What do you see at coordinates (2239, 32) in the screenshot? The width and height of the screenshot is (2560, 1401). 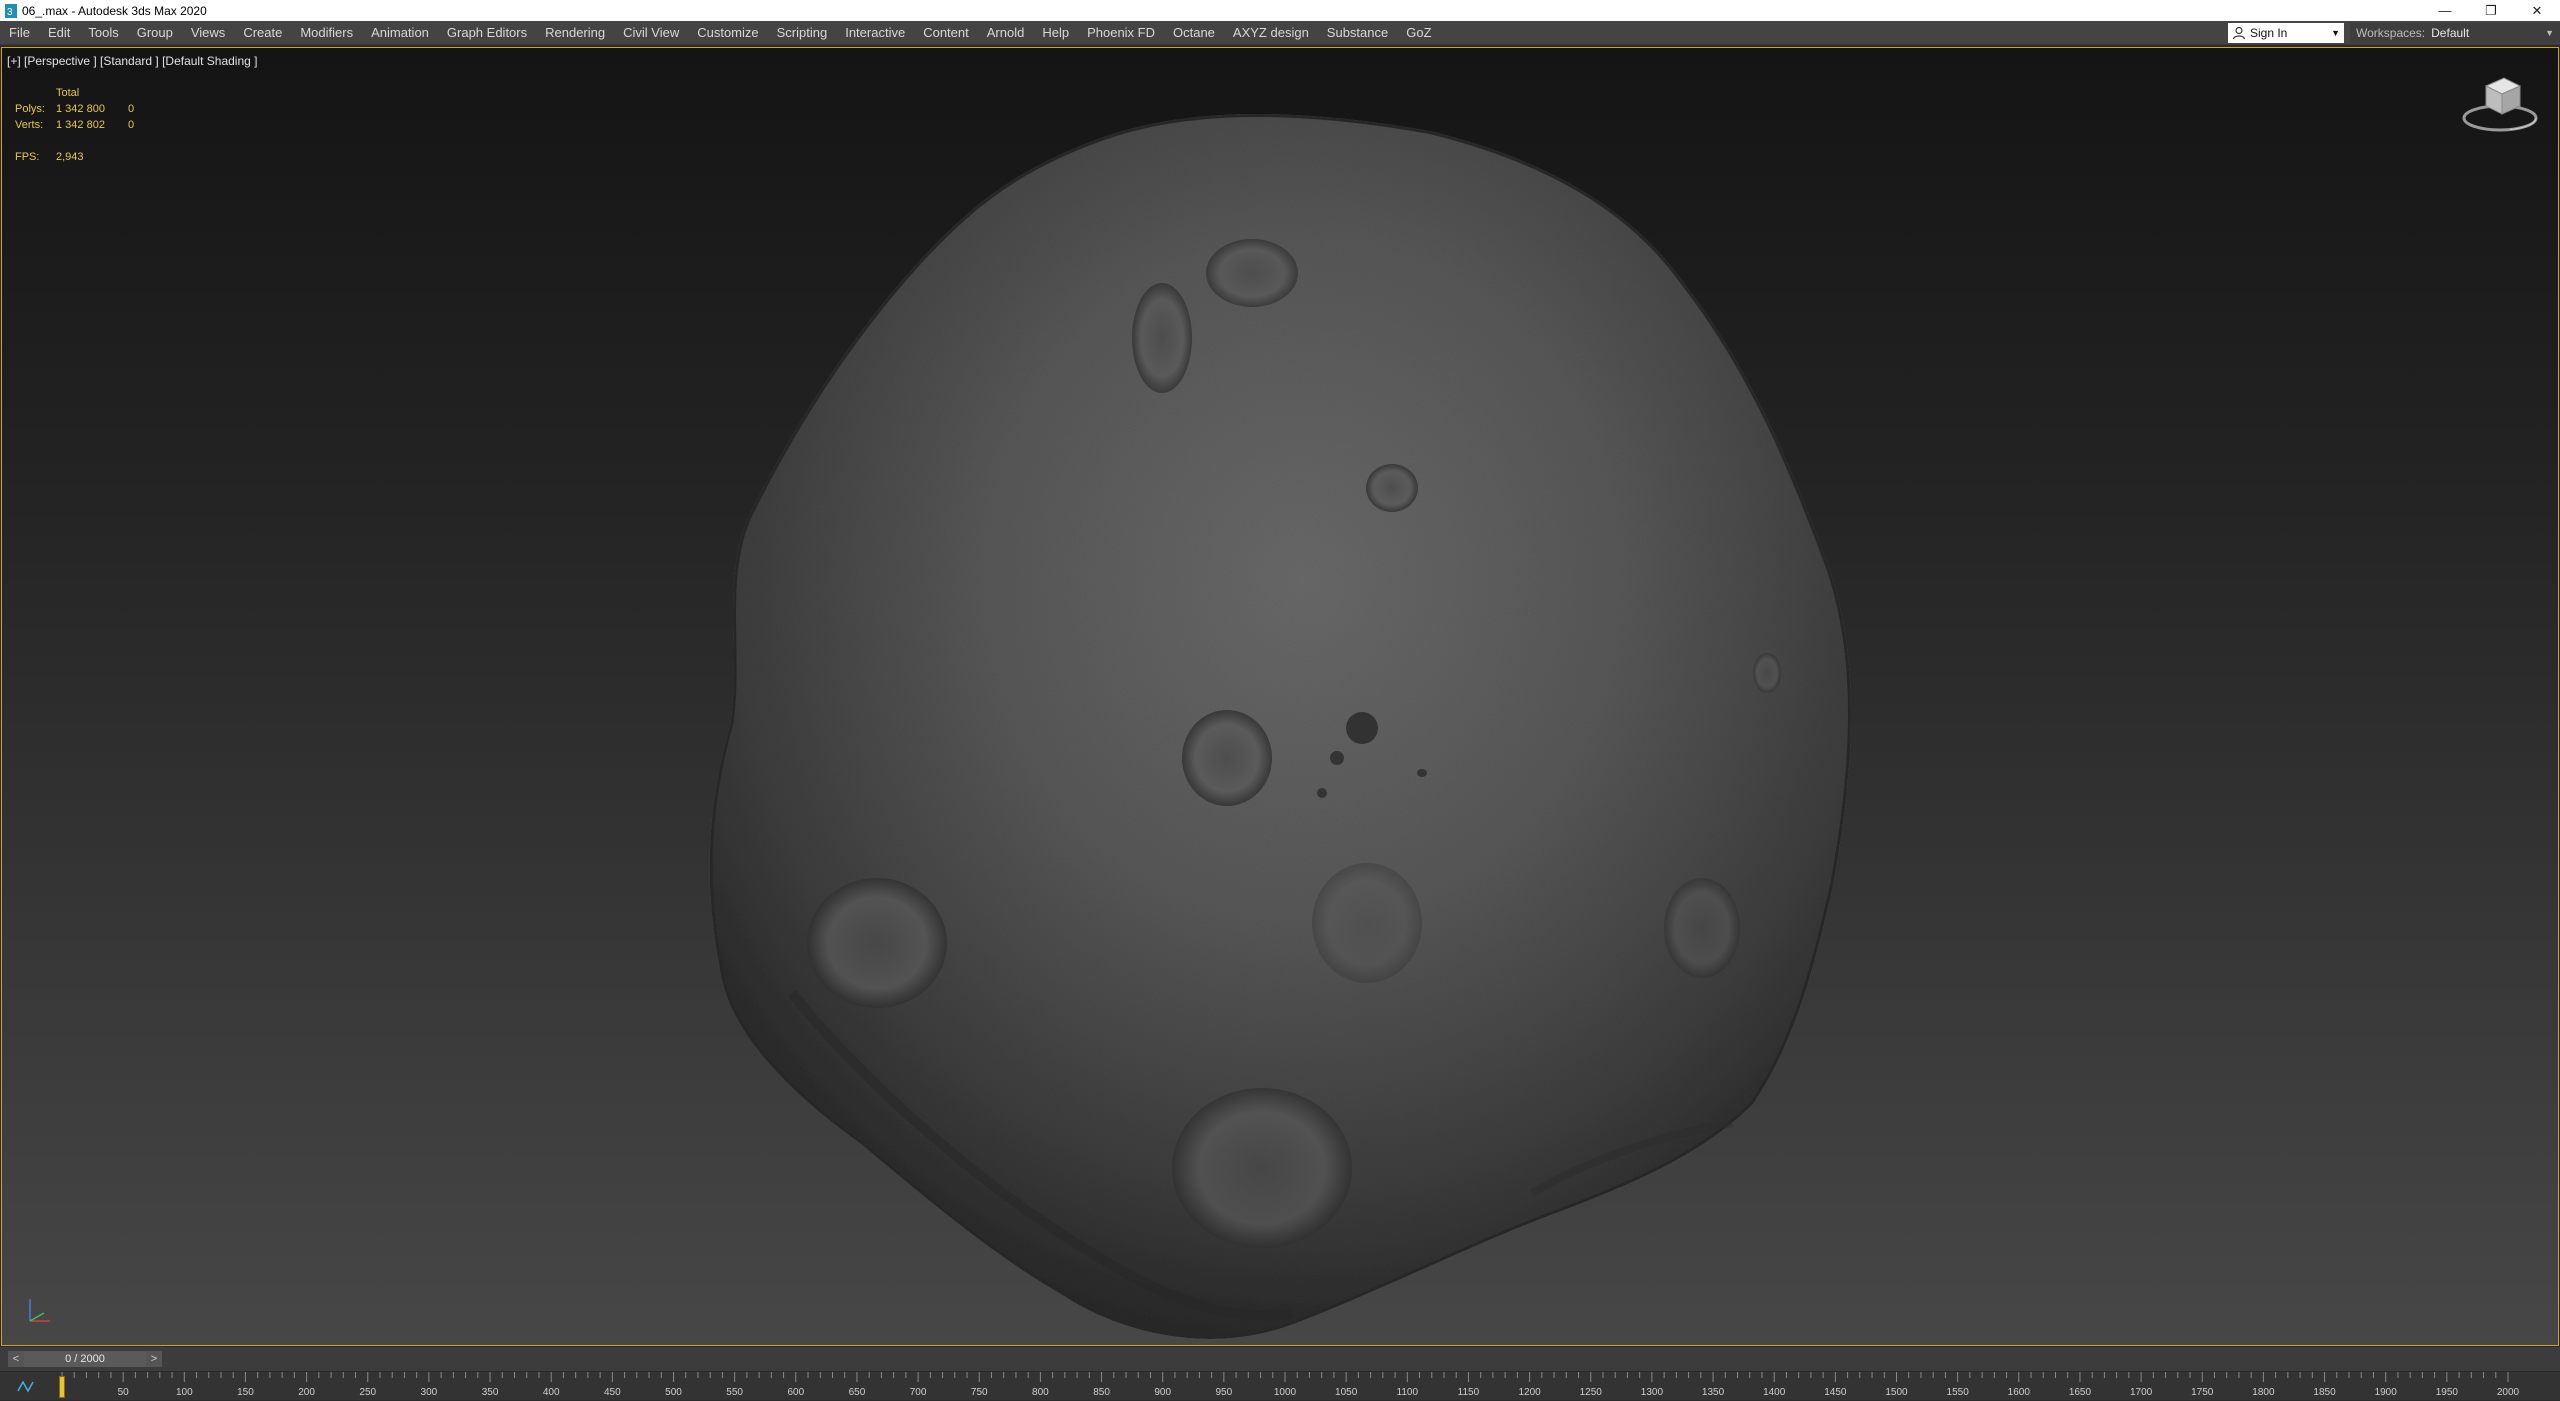 I see `user-icon` at bounding box center [2239, 32].